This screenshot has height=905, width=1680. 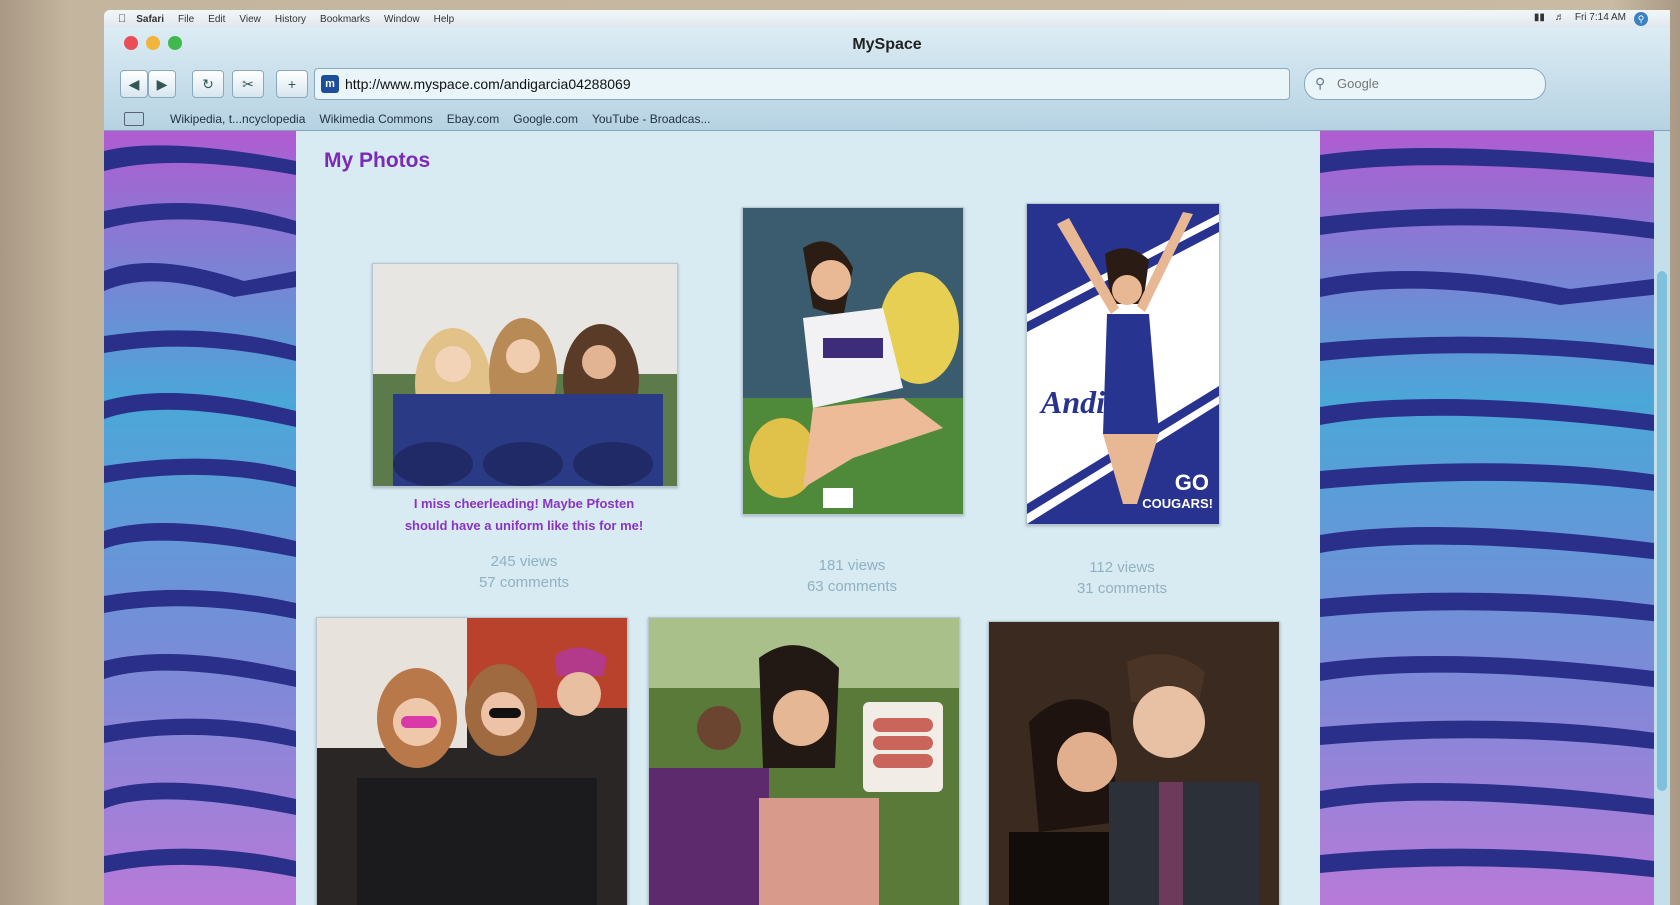 What do you see at coordinates (1191, 482) in the screenshot?
I see `poster-go: GO` at bounding box center [1191, 482].